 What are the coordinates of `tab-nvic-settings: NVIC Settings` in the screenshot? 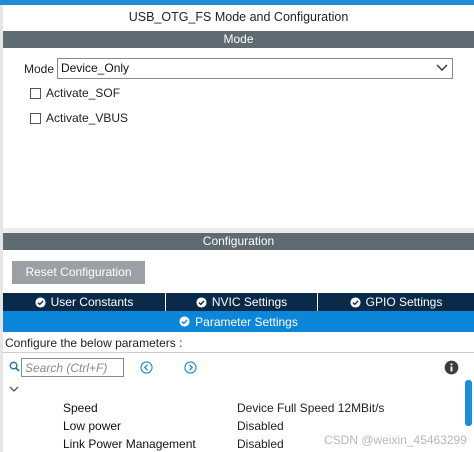 It's located at (242, 302).